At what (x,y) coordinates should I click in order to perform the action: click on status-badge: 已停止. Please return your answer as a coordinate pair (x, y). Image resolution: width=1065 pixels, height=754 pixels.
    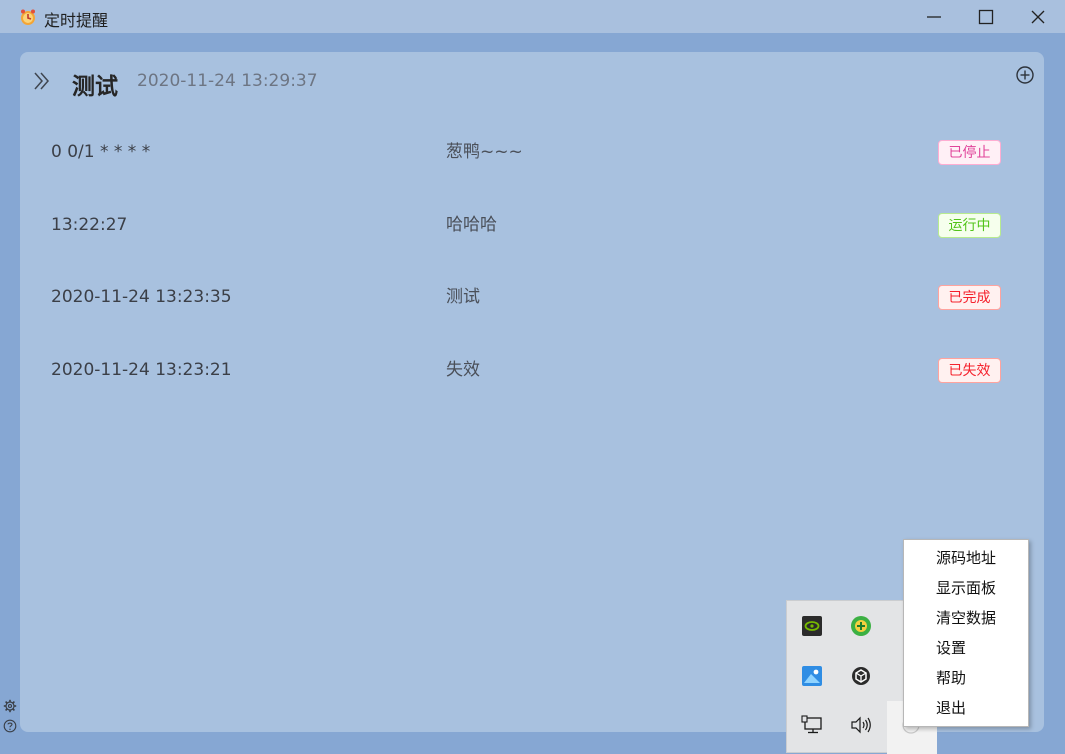
    Looking at the image, I should click on (969, 152).